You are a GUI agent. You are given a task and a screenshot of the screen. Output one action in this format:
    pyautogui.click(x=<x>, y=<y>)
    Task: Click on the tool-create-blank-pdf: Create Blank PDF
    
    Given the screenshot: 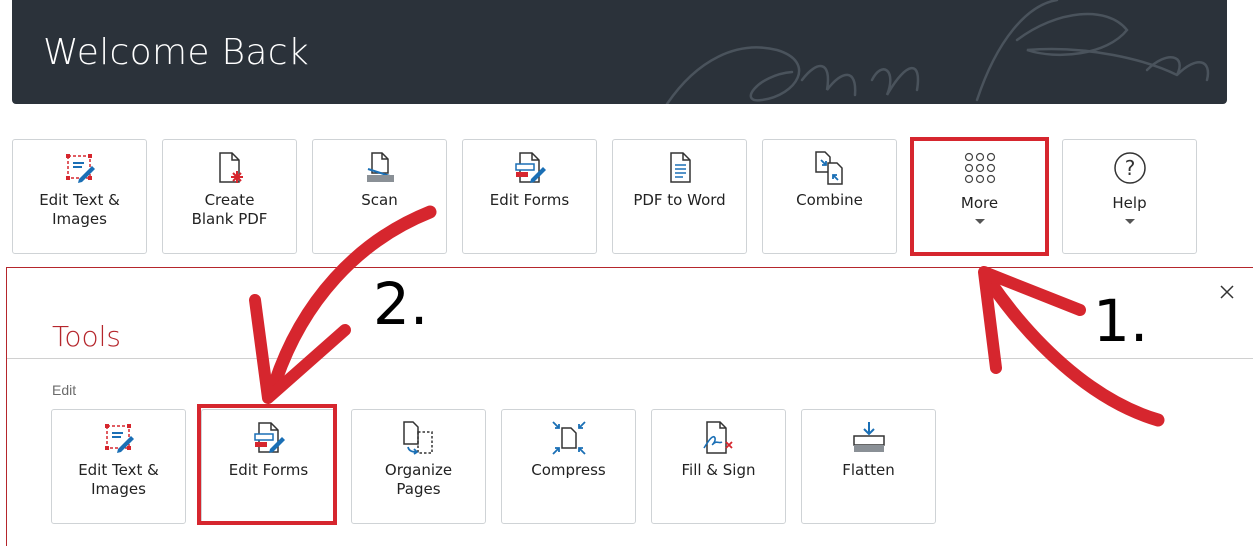 What is the action you would take?
    pyautogui.click(x=229, y=196)
    